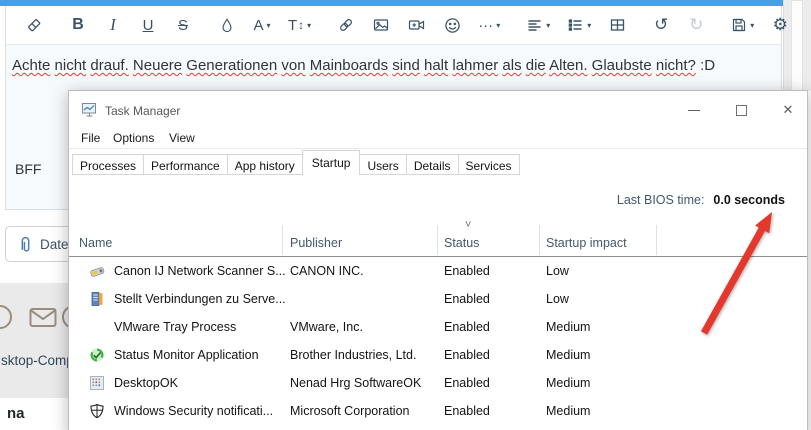 The height and width of the screenshot is (430, 811). Describe the element at coordinates (43, 317) in the screenshot. I see `envelope-icon` at that location.